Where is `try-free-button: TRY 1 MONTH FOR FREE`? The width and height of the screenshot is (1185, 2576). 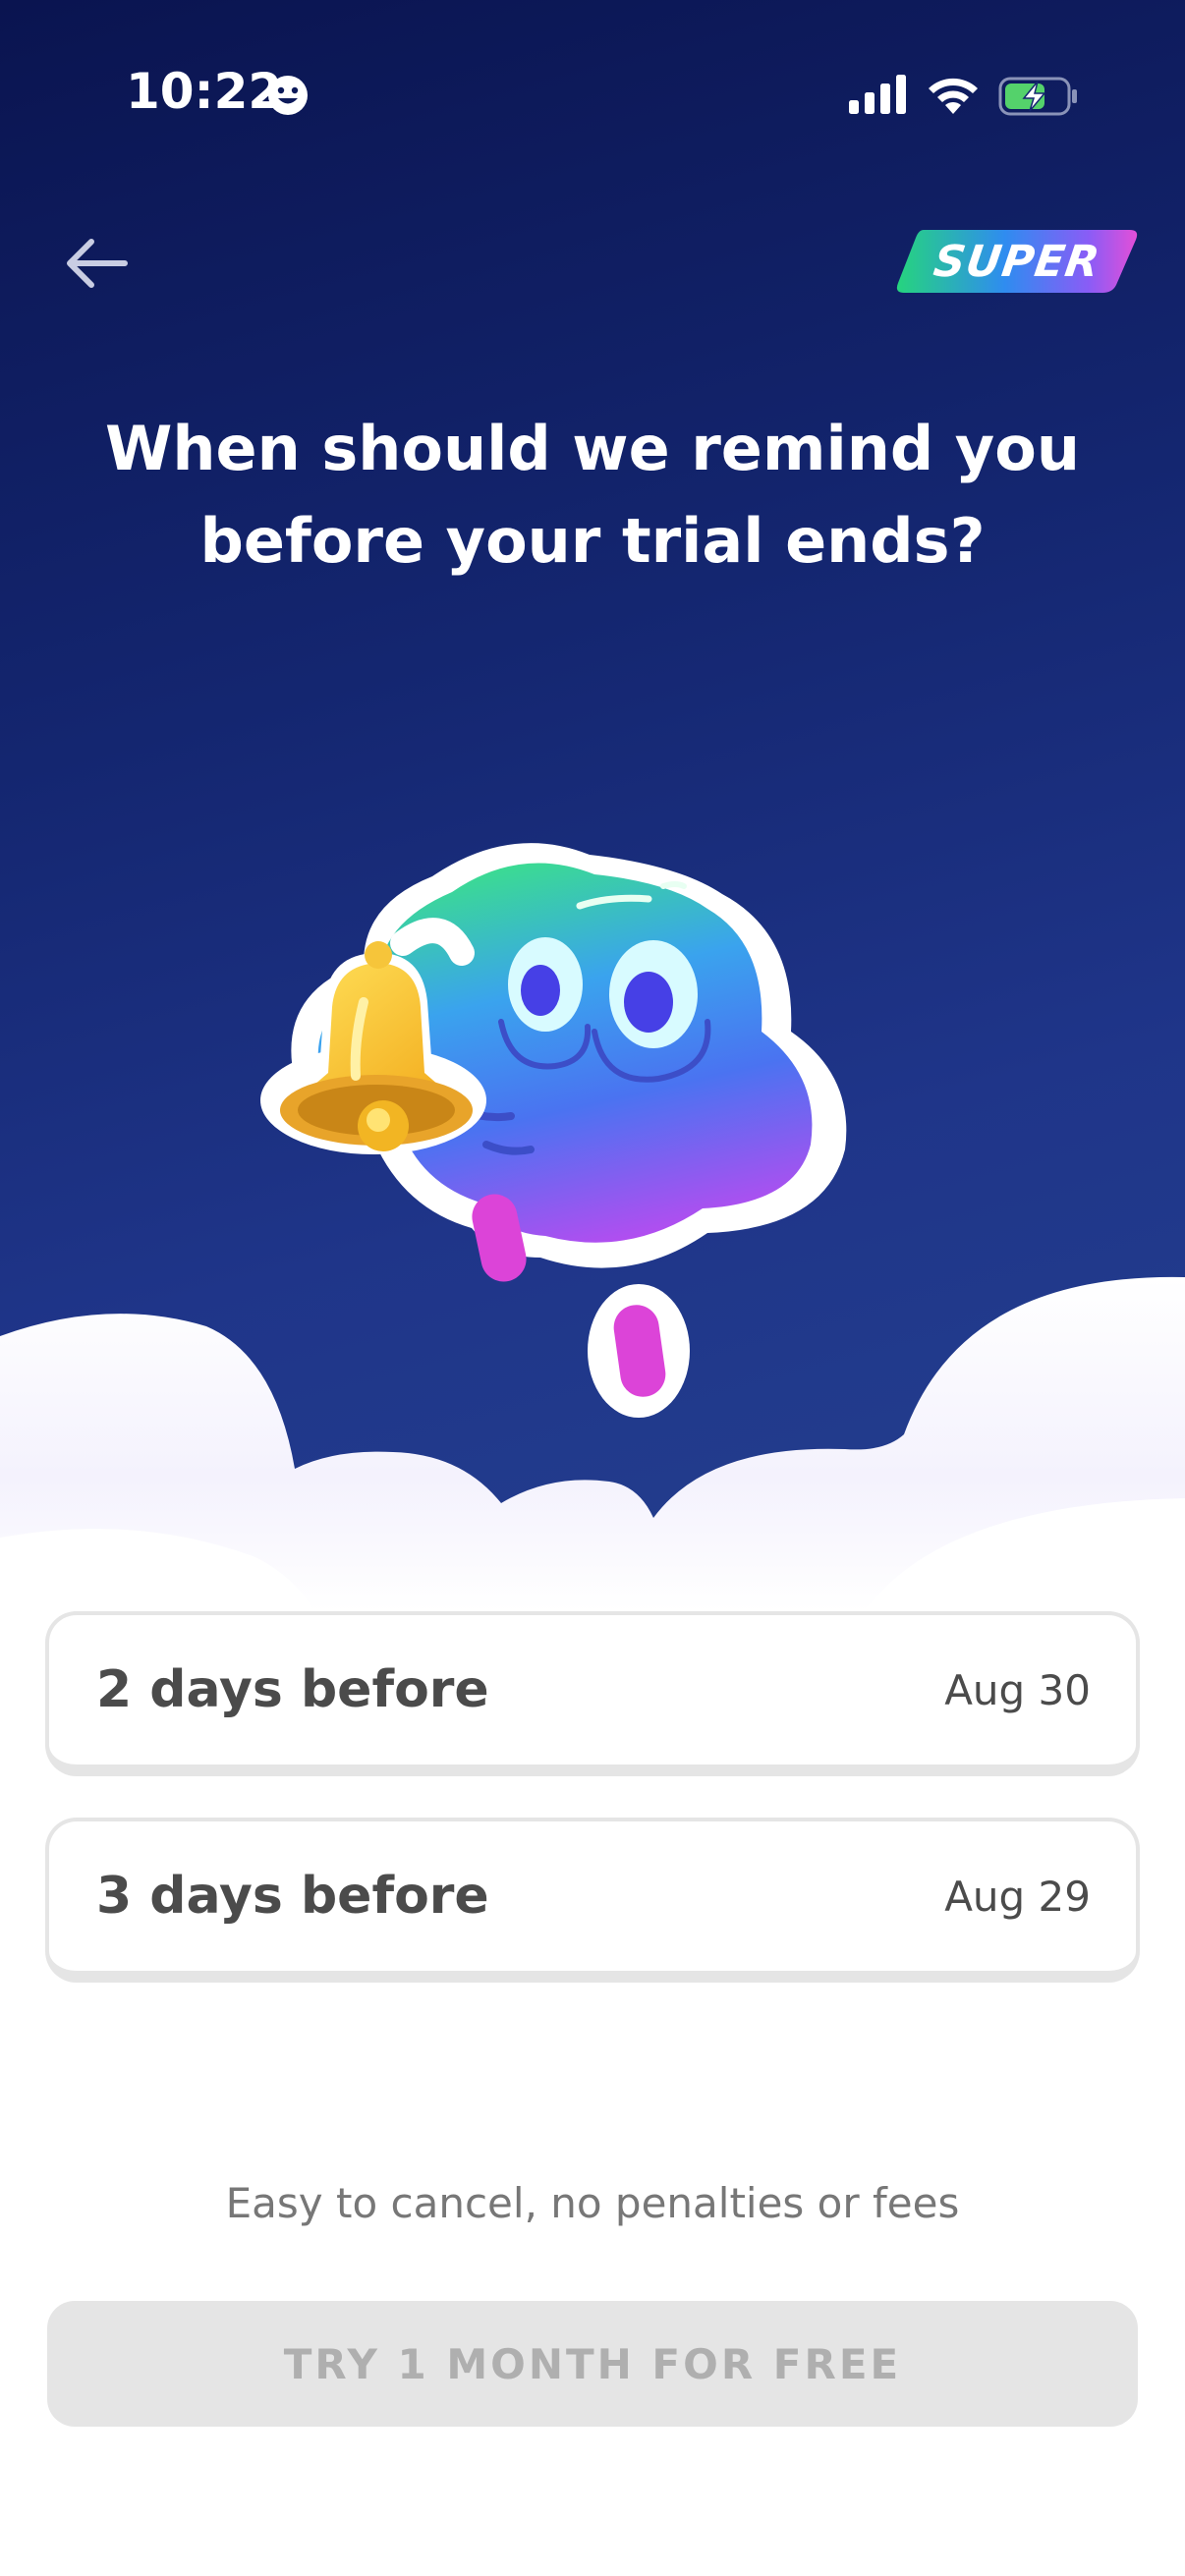 try-free-button: TRY 1 MONTH FOR FREE is located at coordinates (592, 2364).